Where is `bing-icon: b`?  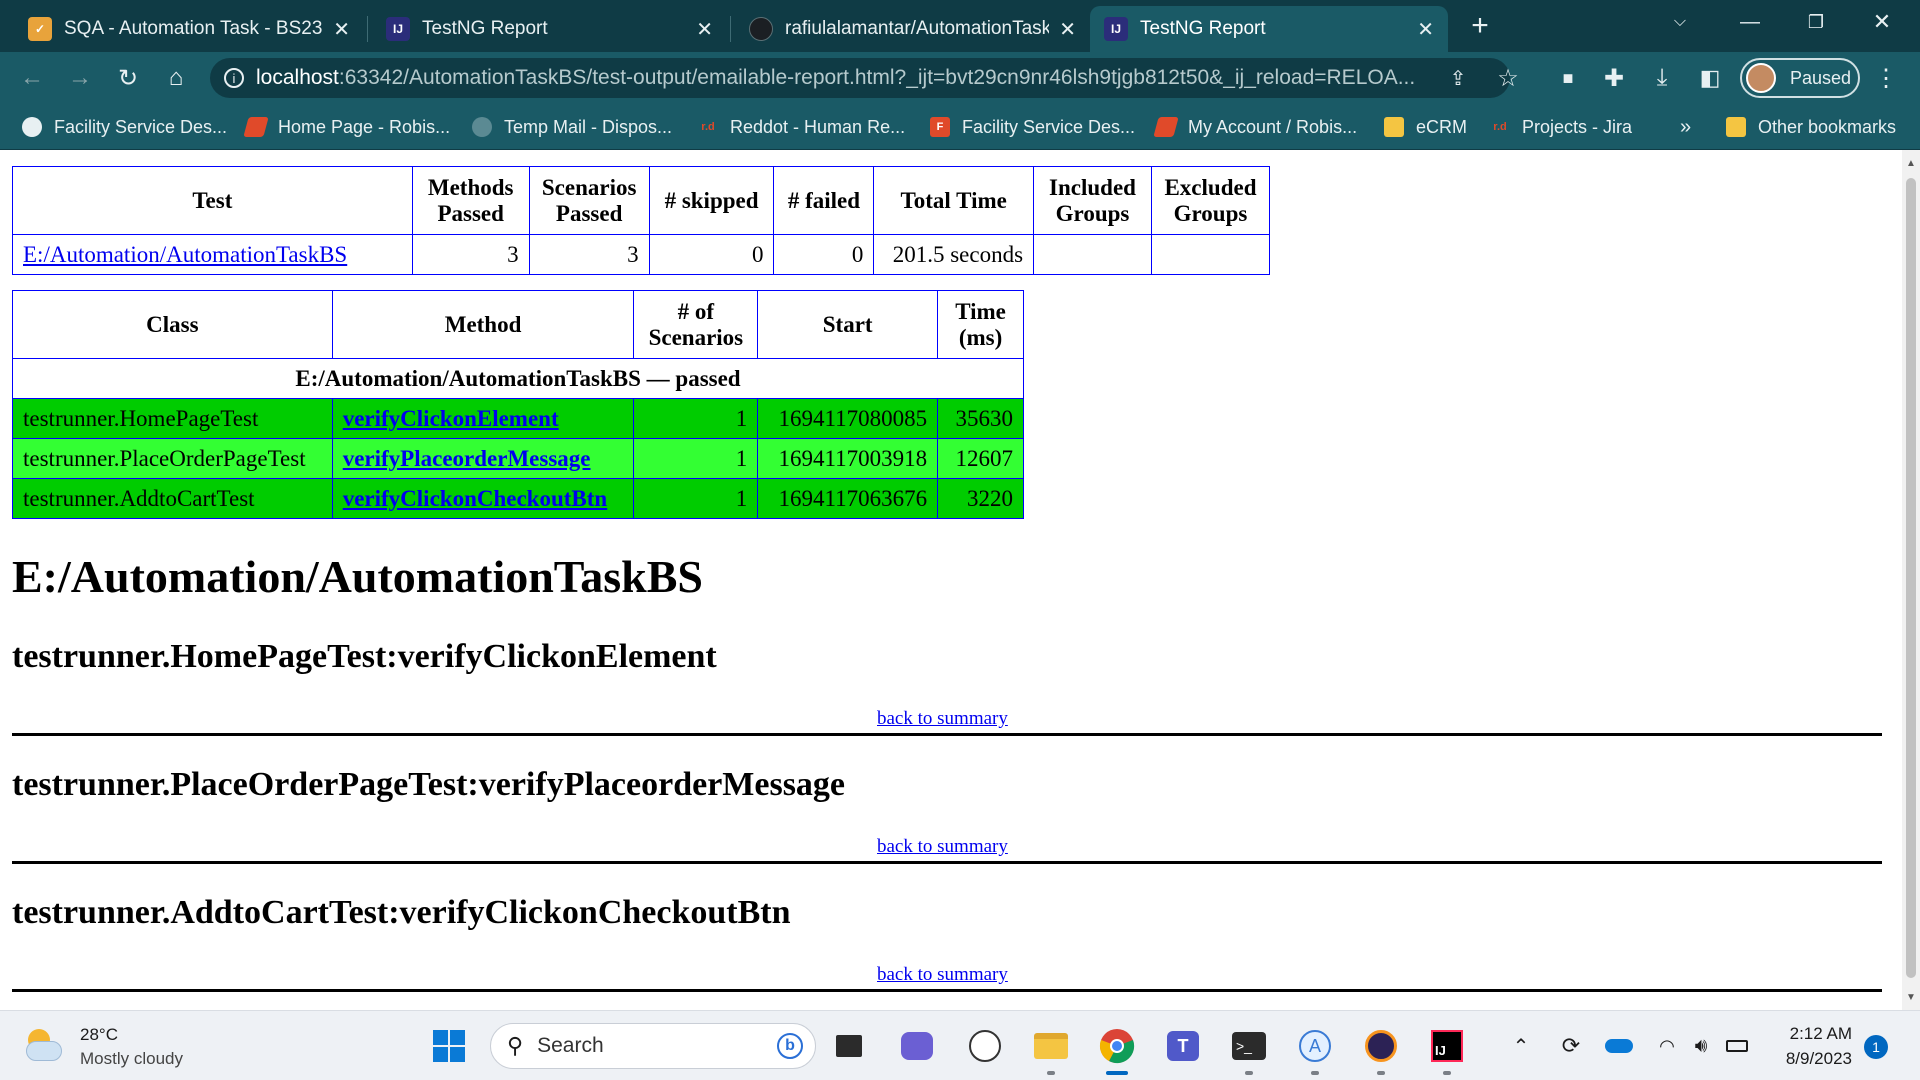 bing-icon: b is located at coordinates (790, 1046).